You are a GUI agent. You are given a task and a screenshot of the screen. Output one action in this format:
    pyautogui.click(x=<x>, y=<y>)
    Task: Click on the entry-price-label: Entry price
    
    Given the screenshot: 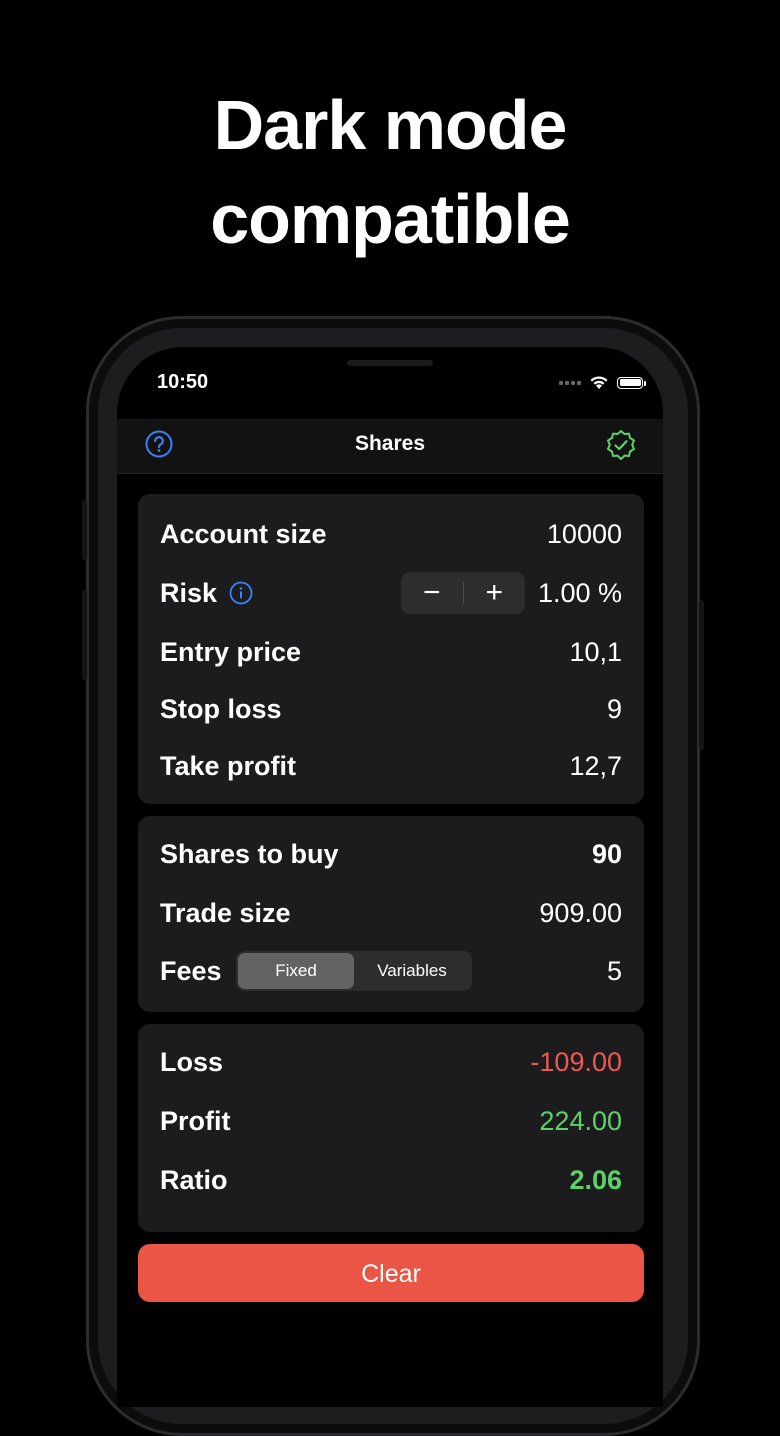 What is the action you would take?
    pyautogui.click(x=231, y=651)
    